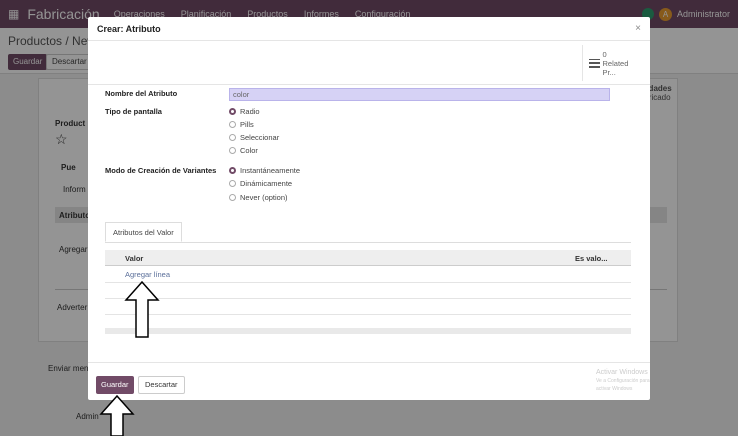  What do you see at coordinates (368, 331) in the screenshot?
I see `values-table-footer` at bounding box center [368, 331].